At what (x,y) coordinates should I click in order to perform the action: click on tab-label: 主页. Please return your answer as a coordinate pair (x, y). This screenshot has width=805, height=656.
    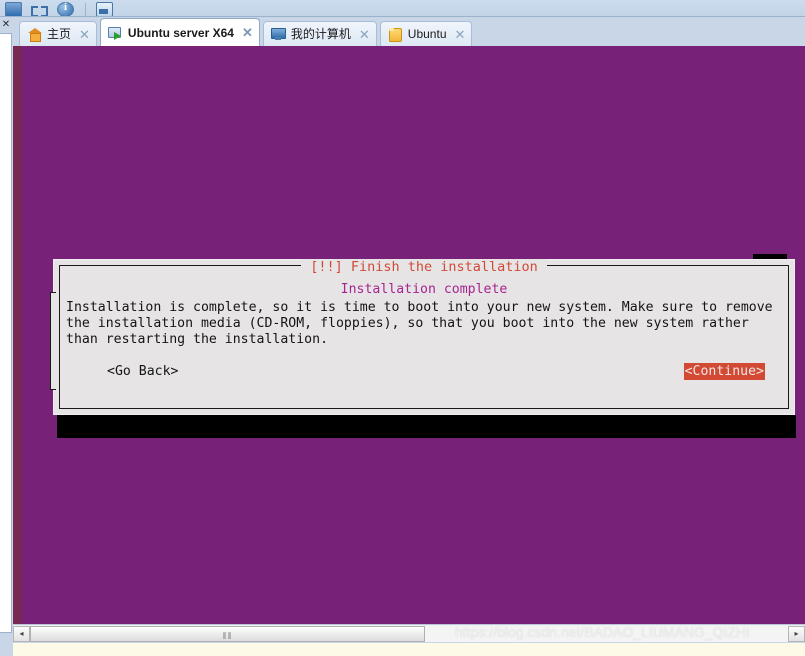
    Looking at the image, I should click on (59, 34).